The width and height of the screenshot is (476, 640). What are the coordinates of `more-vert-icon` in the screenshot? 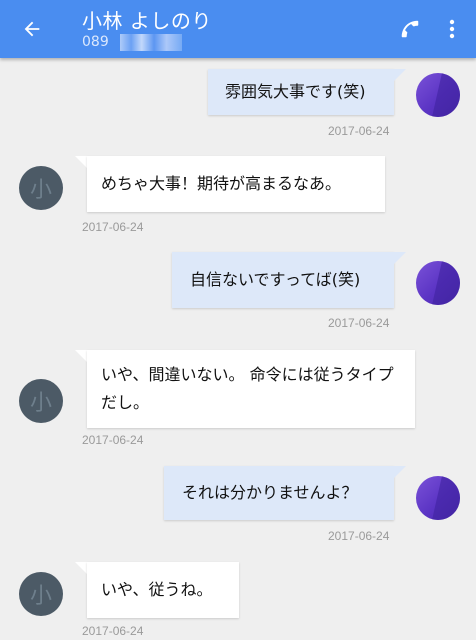 It's located at (452, 29).